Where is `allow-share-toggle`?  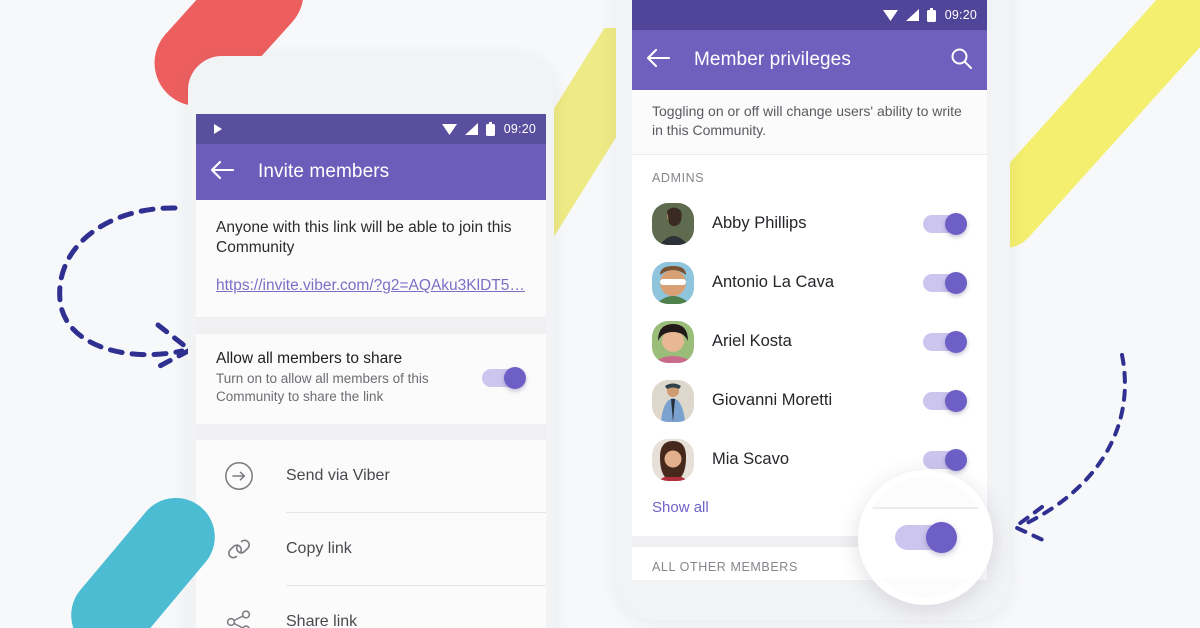 allow-share-toggle is located at coordinates (504, 377).